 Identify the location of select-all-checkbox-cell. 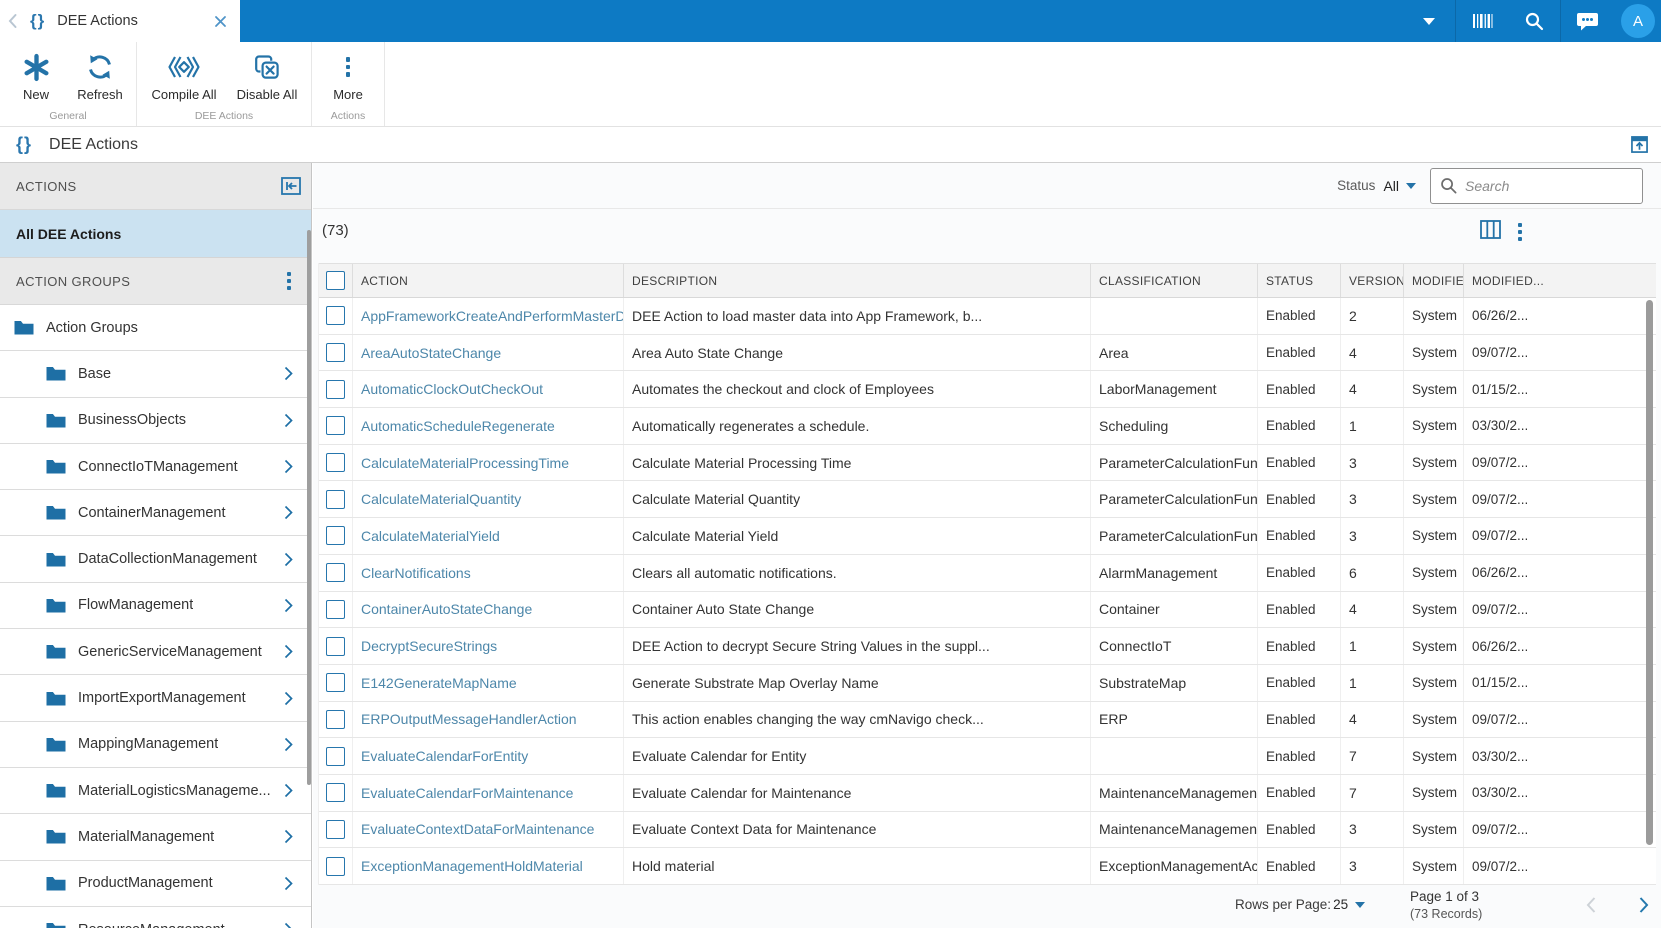
(336, 280).